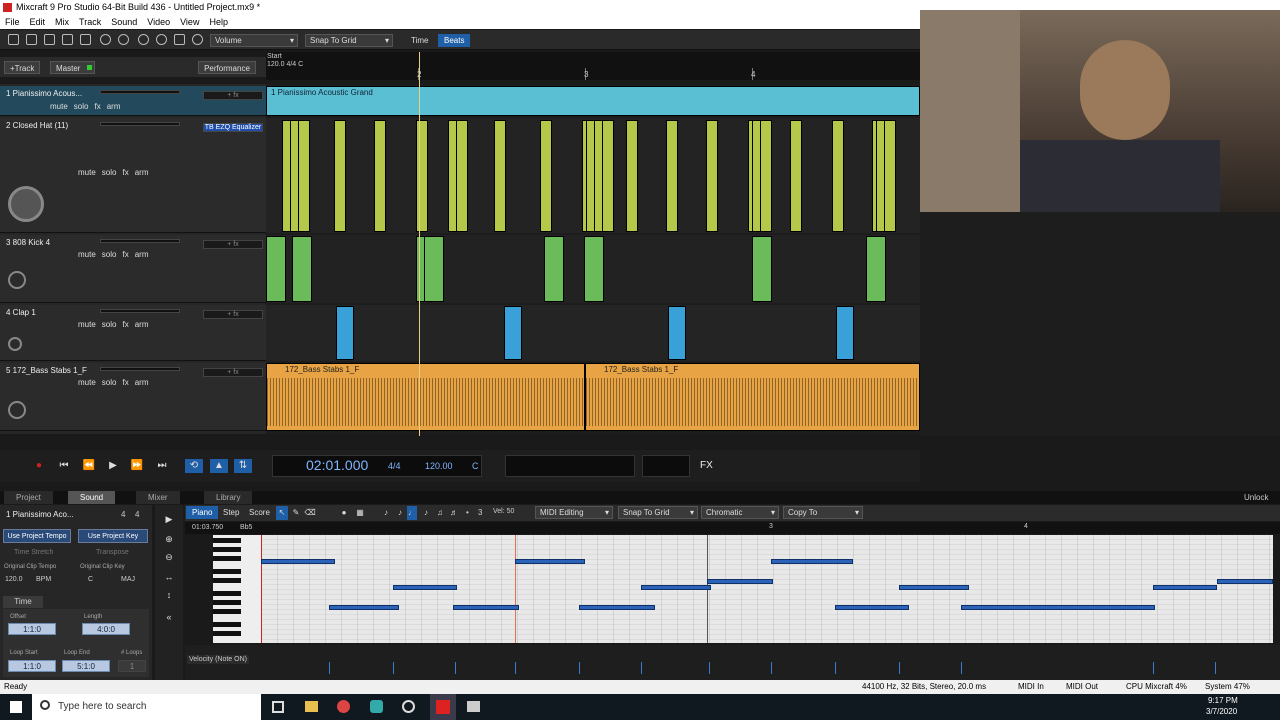  What do you see at coordinates (412, 513) in the screenshot?
I see `note-8-icon: ♩` at bounding box center [412, 513].